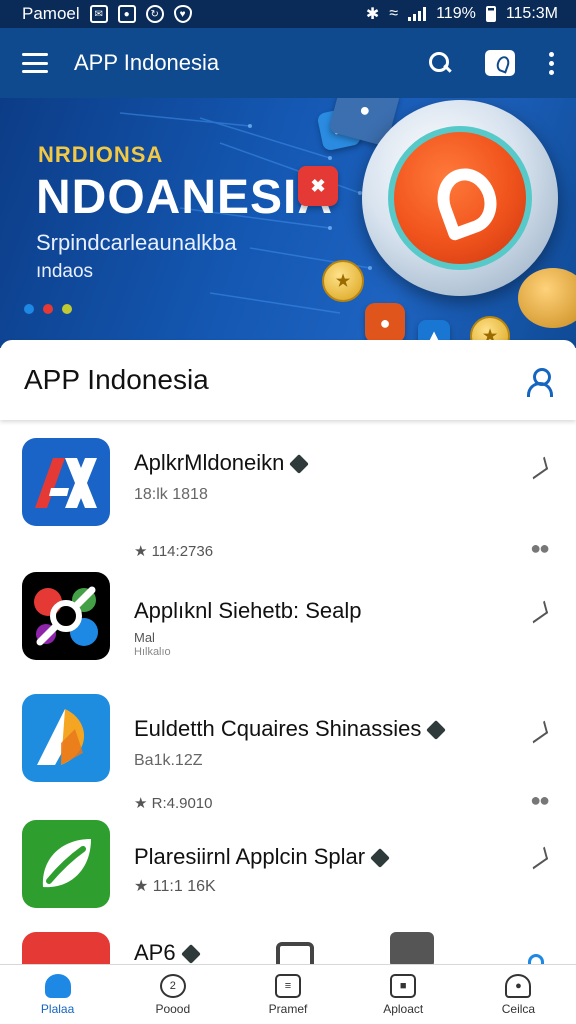  I want to click on shield-icon: ♥, so click(182, 14).